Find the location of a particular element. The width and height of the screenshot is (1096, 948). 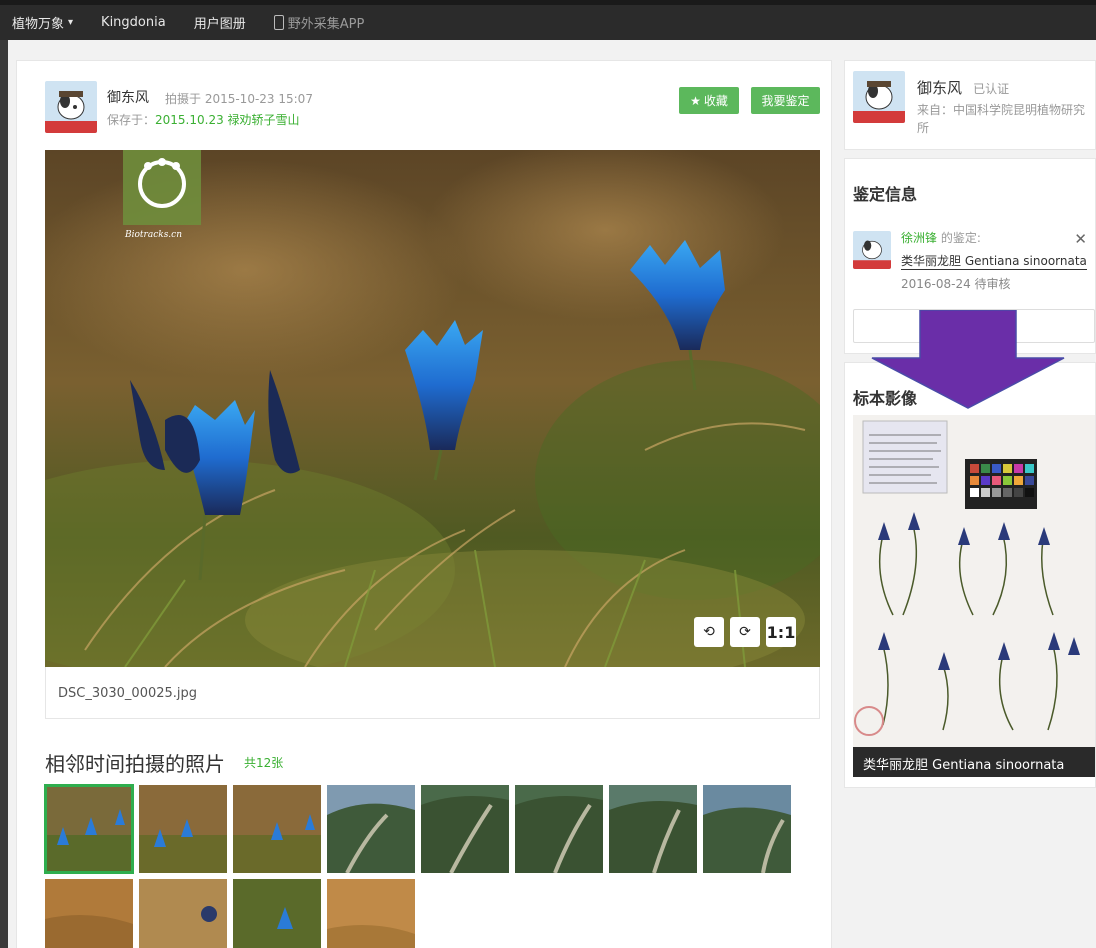

favorite-button: ★ 收藏 is located at coordinates (709, 100).